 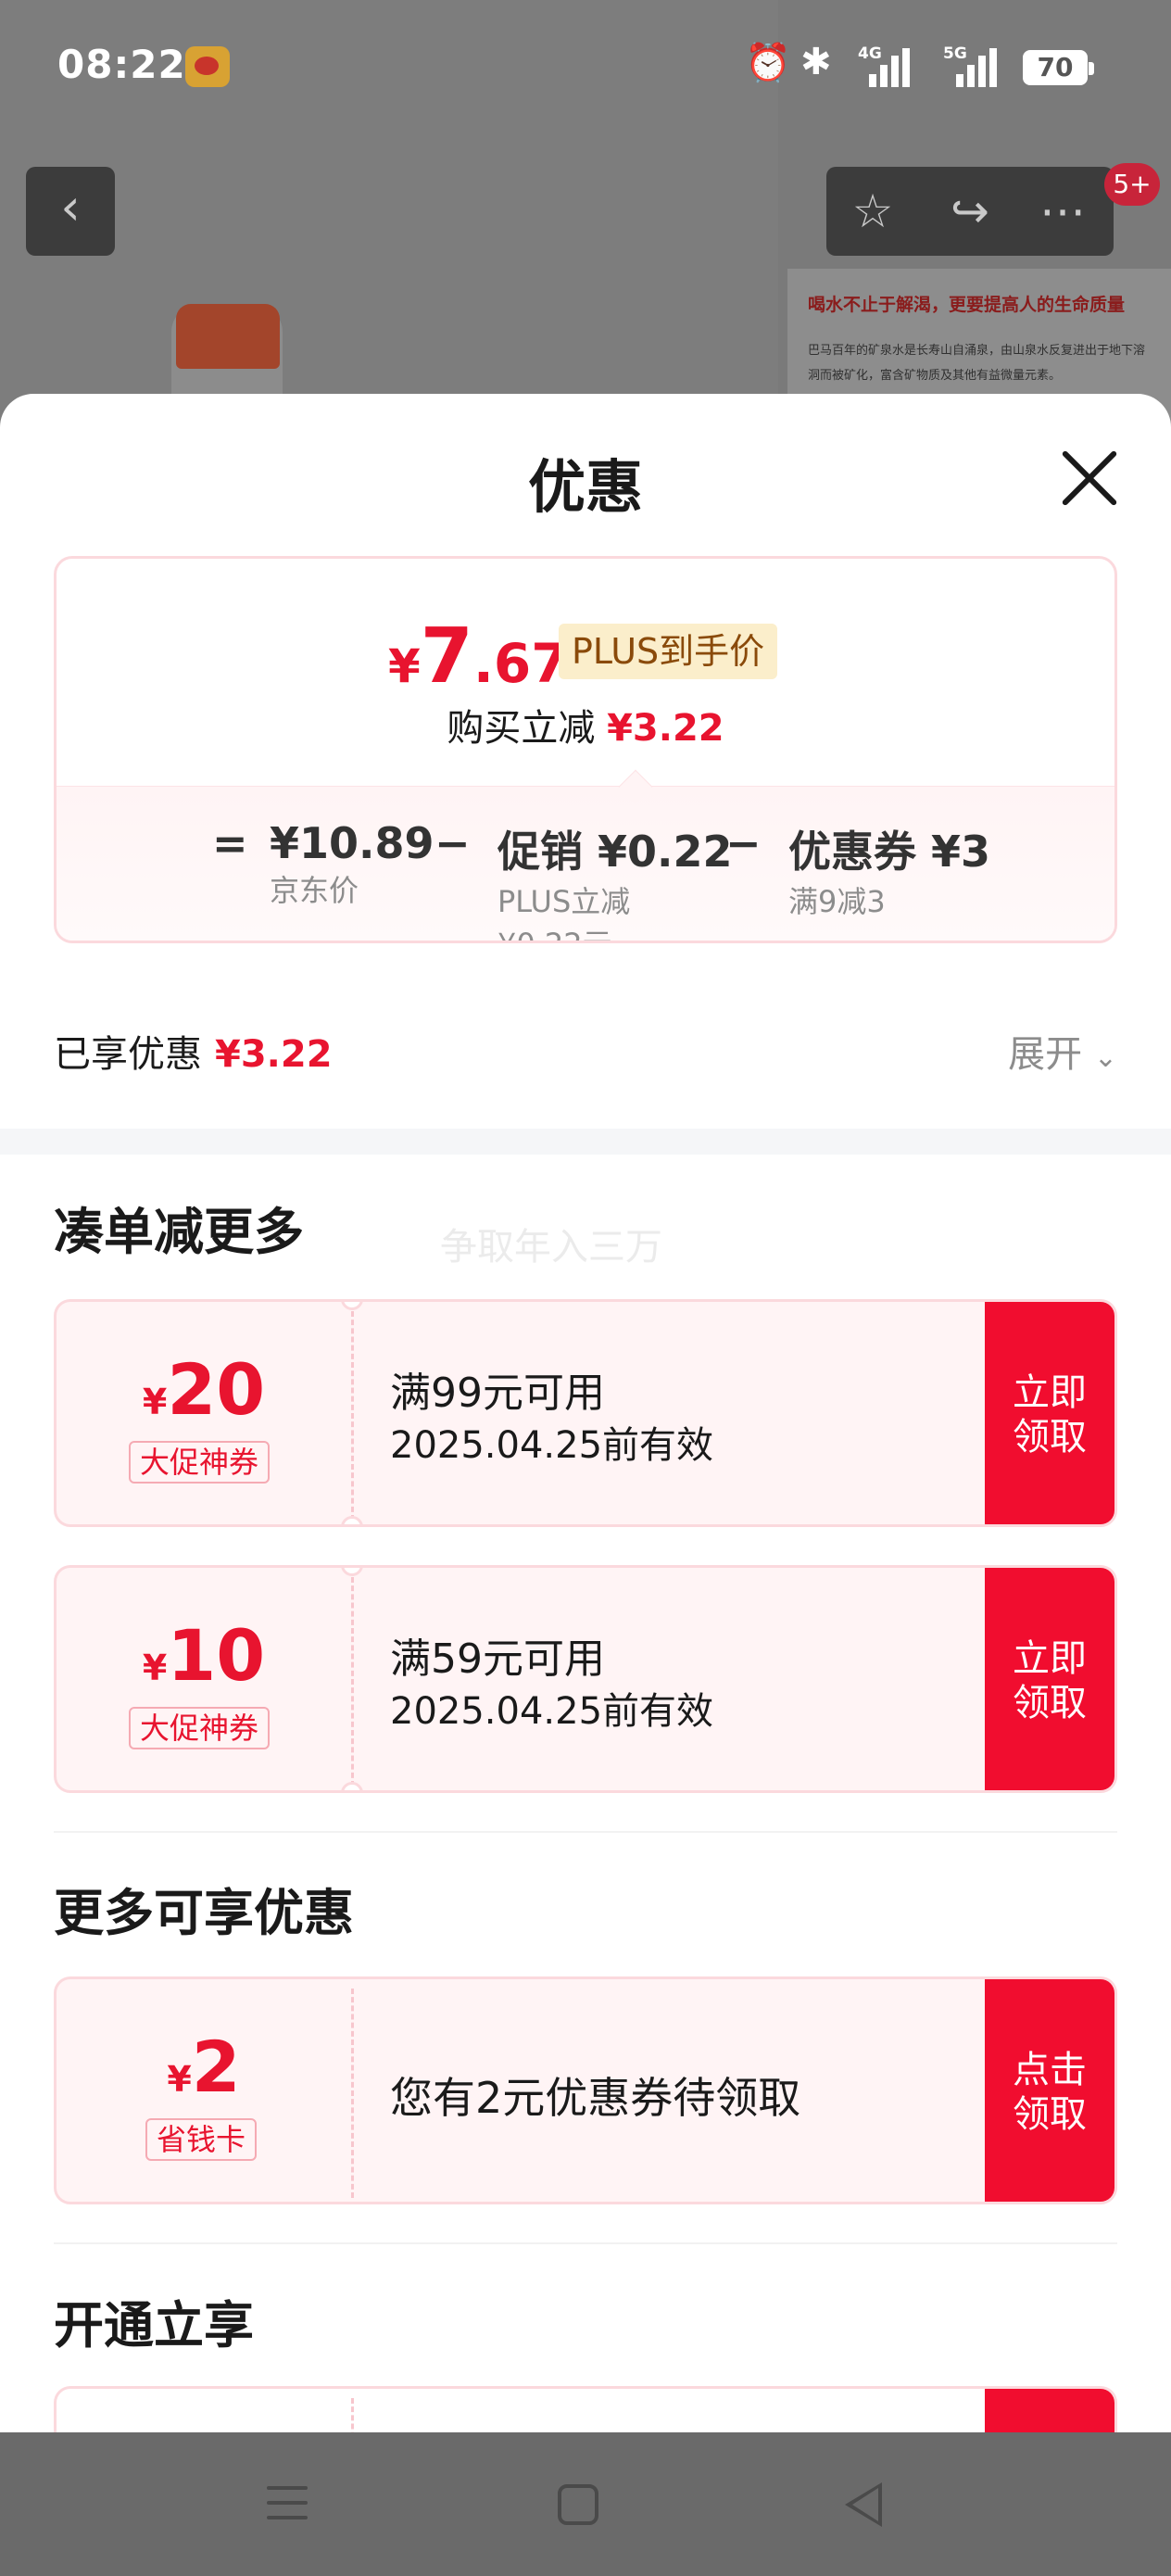 I want to click on section-divider, so click(x=585, y=1142).